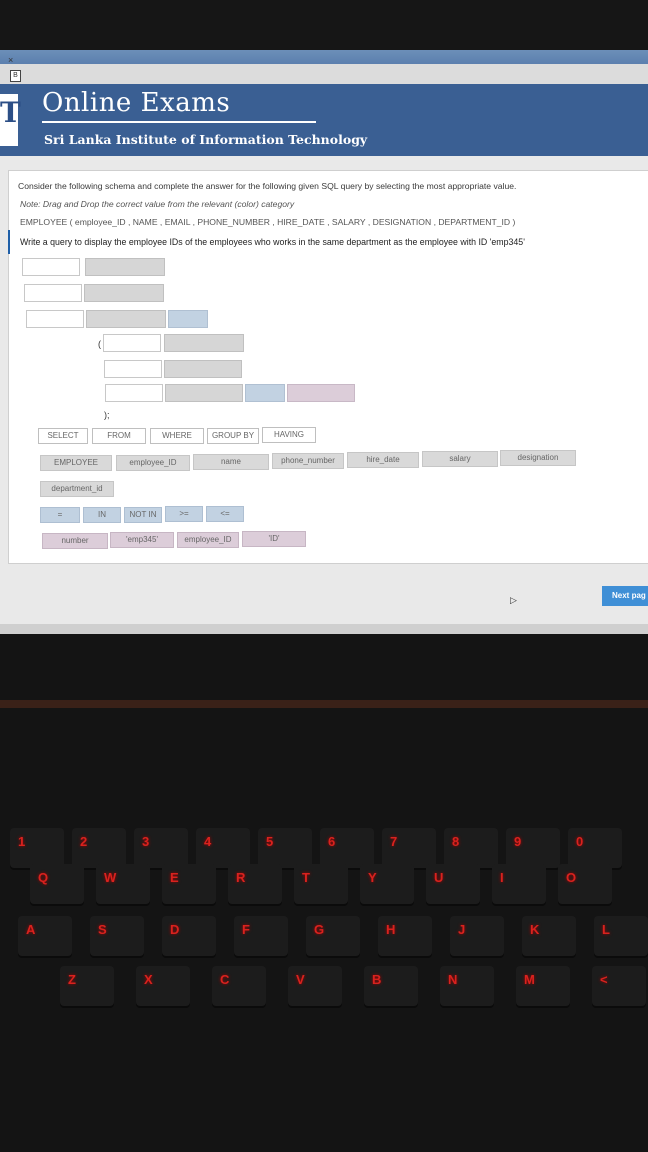 Image resolution: width=648 pixels, height=1152 pixels. I want to click on key-7: 7, so click(409, 848).